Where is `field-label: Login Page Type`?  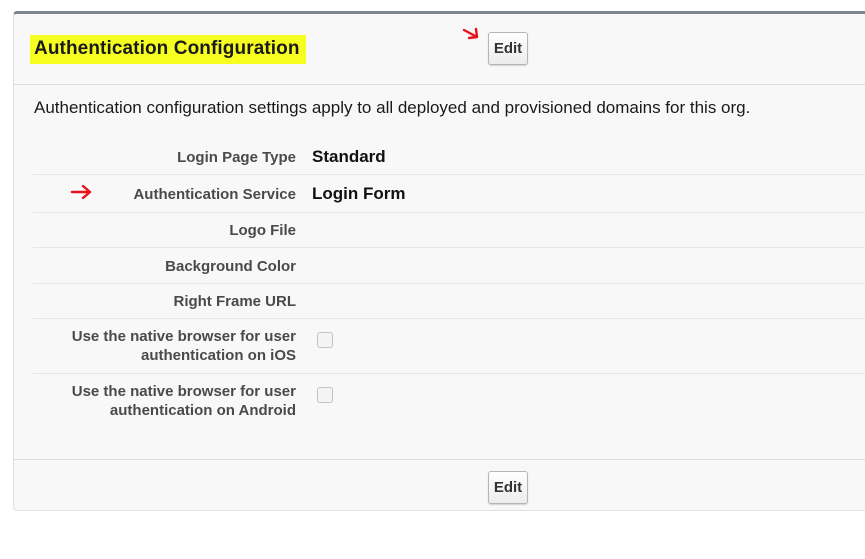
field-label: Login Page Type is located at coordinates (236, 157).